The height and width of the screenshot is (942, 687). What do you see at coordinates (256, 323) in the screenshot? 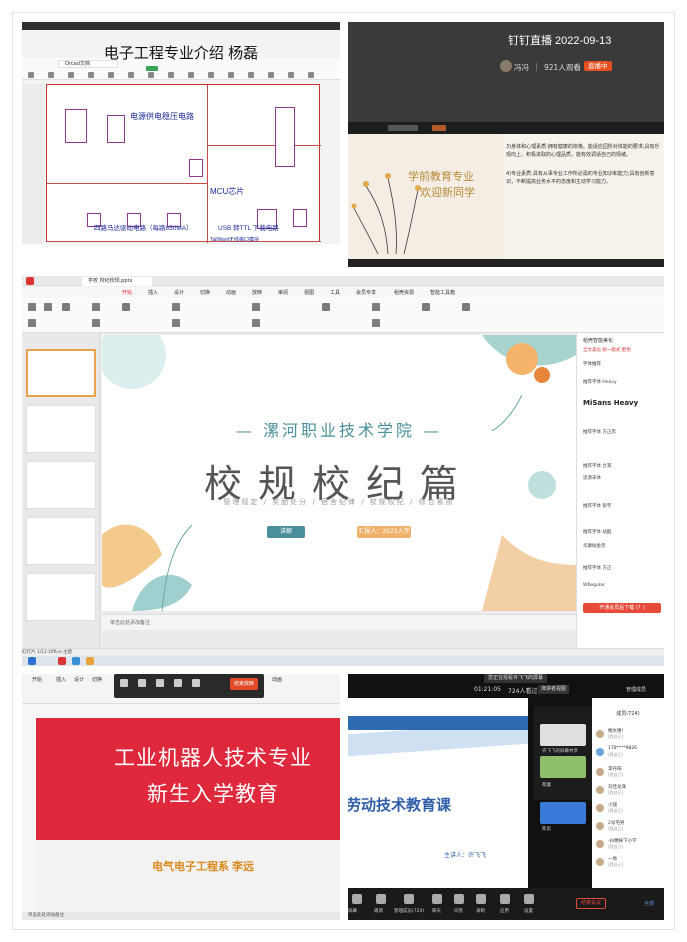
I see `paragraph-icon` at bounding box center [256, 323].